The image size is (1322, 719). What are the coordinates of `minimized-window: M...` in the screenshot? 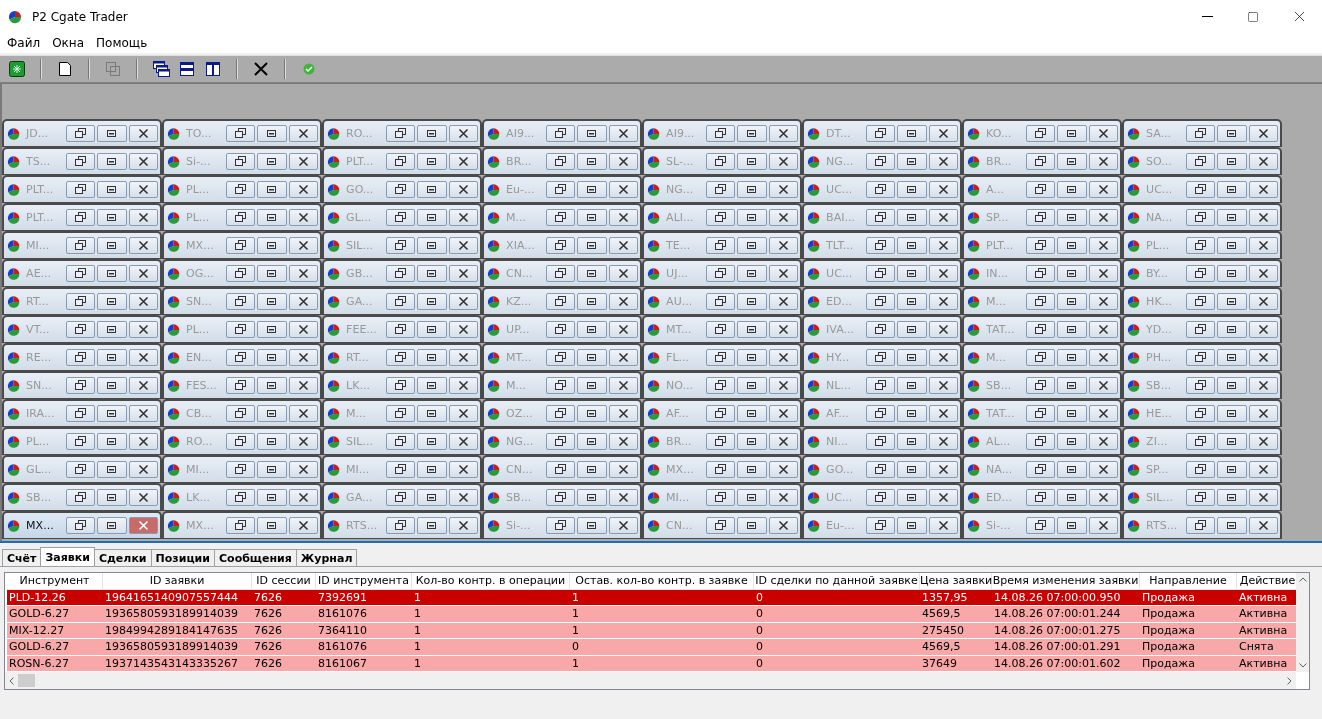 It's located at (562, 217).